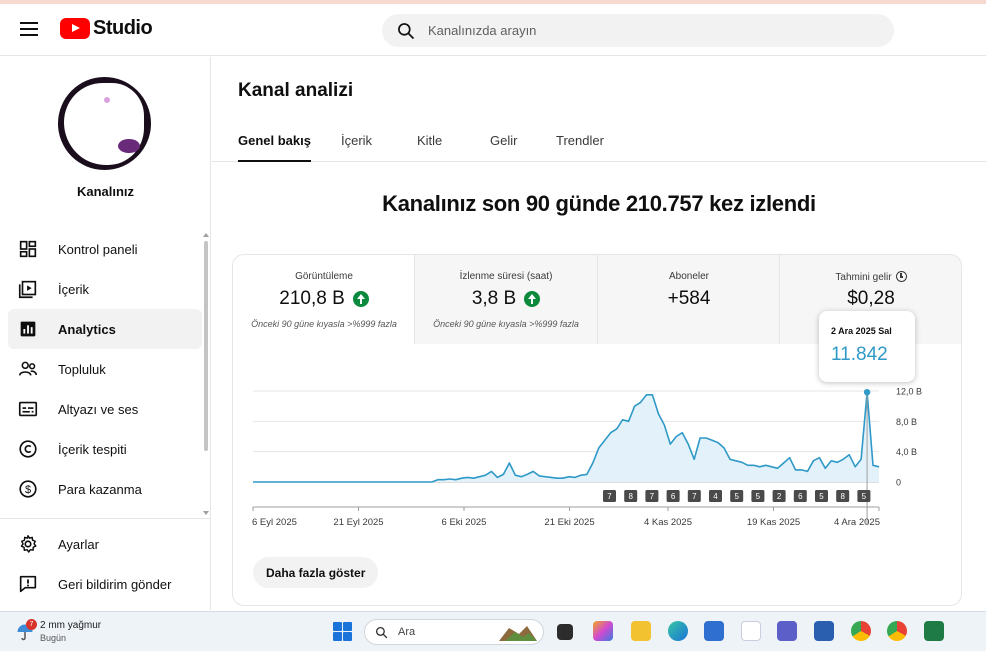 This screenshot has height=651, width=986. Describe the element at coordinates (84, 632) in the screenshot. I see `weather-widget: 7 2 mm yağmur Bugün` at that location.